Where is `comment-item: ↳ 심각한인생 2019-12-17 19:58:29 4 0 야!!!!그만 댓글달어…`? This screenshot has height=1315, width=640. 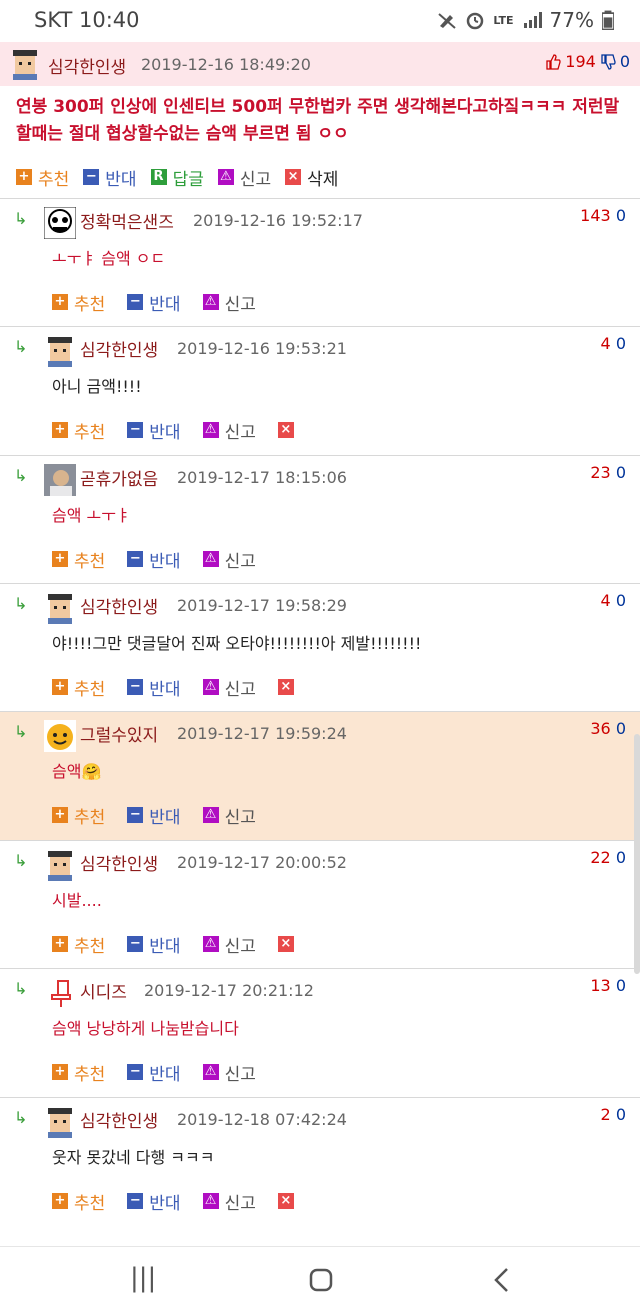
comment-item: ↳ 심각한인생 2019-12-17 19:58:29 4 0 야!!!!그만 댓글달어… is located at coordinates (320, 647).